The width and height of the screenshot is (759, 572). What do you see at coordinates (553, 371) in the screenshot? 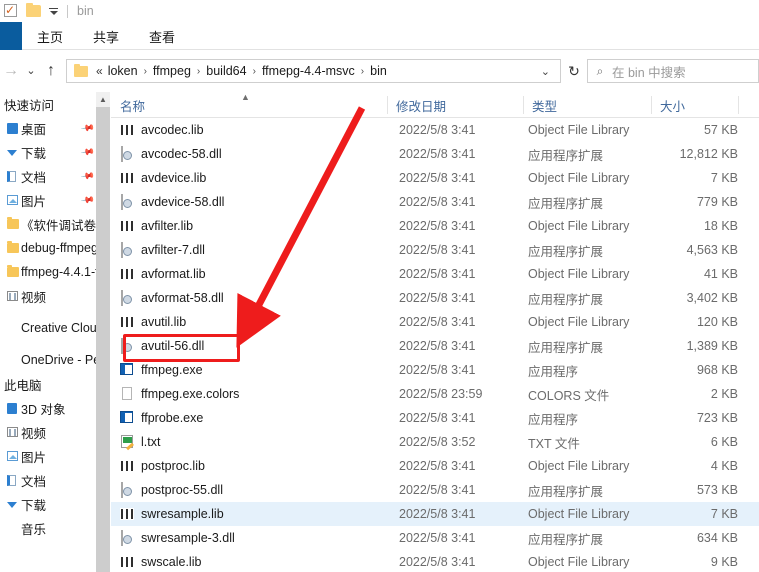
I see `file-type-cell: 应用程序` at bounding box center [553, 371].